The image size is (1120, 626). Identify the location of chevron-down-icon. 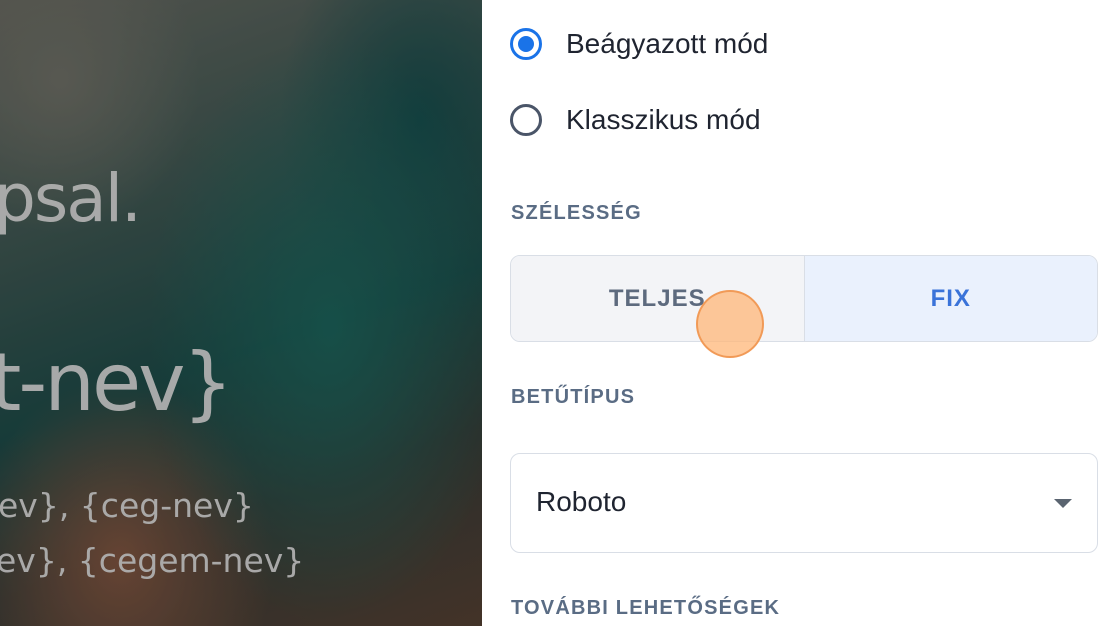
(1063, 503).